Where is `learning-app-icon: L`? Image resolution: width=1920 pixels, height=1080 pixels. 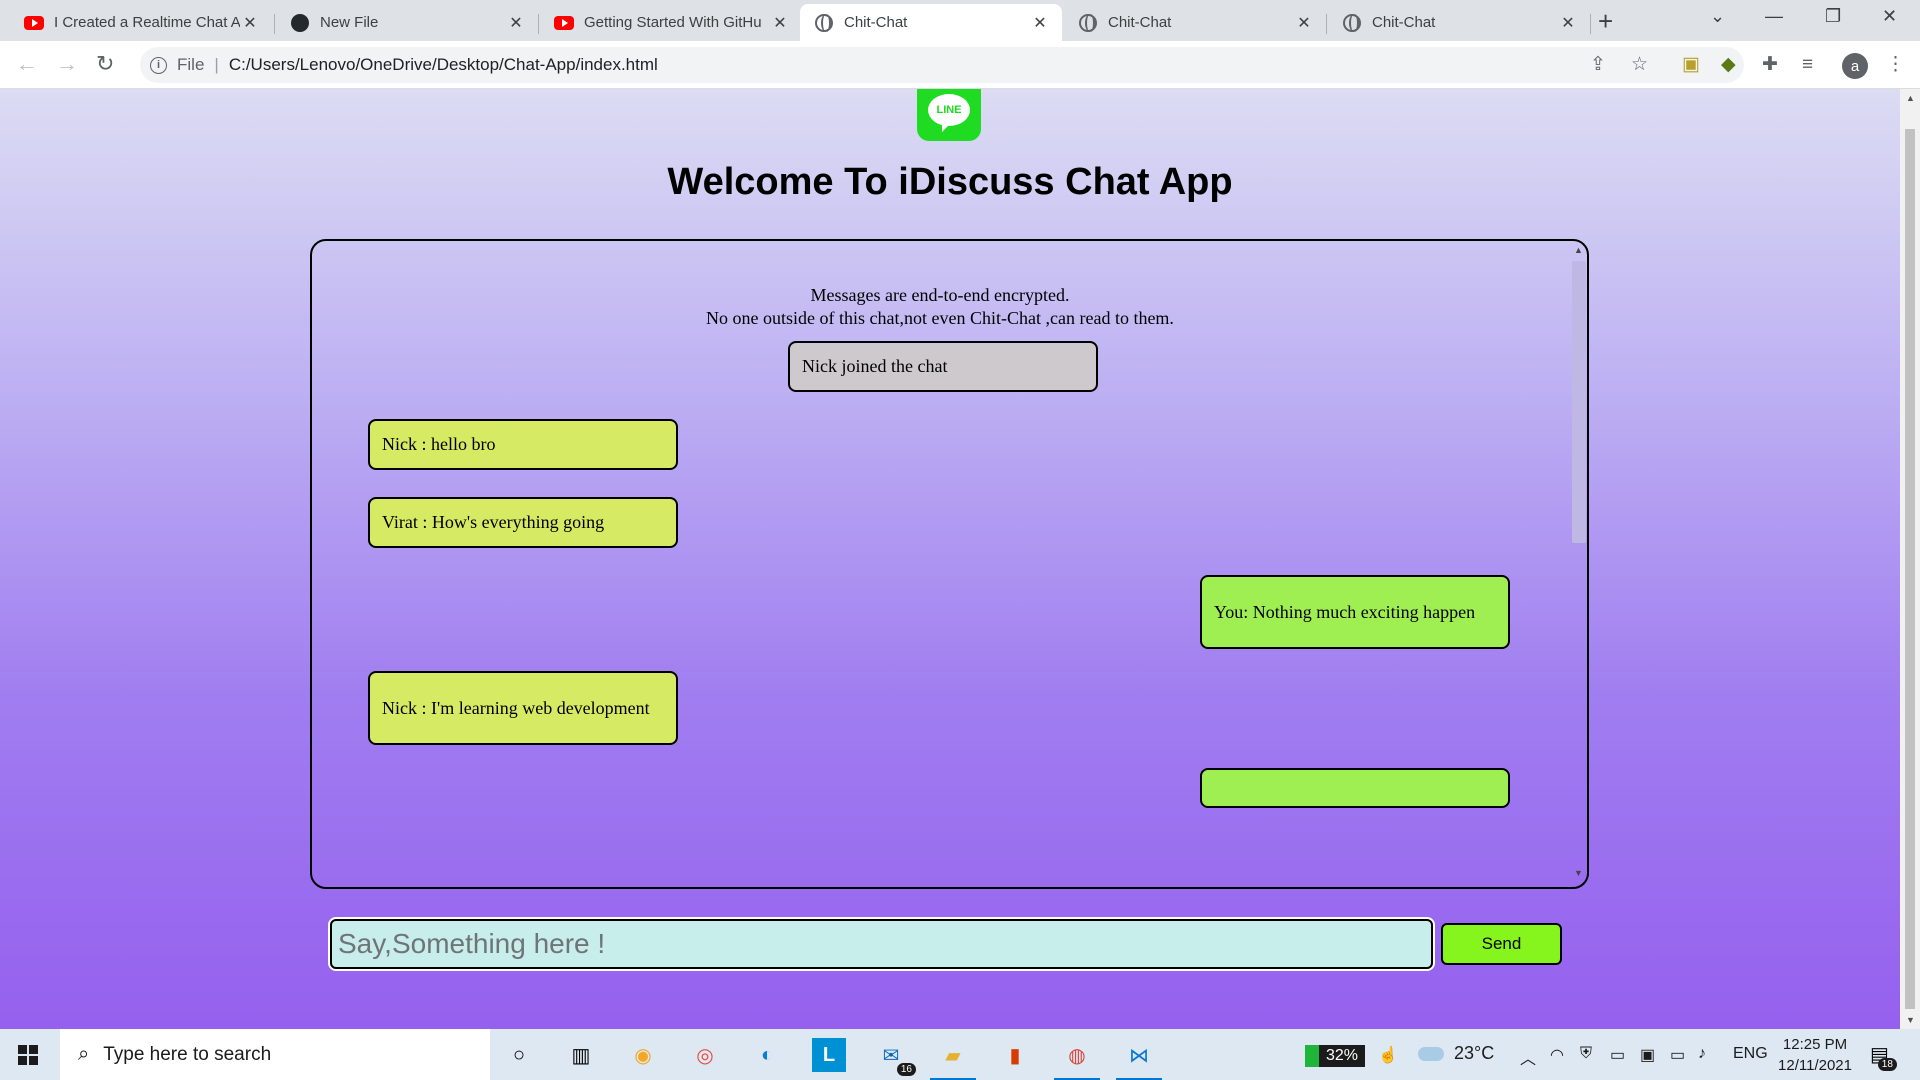 learning-app-icon: L is located at coordinates (829, 1055).